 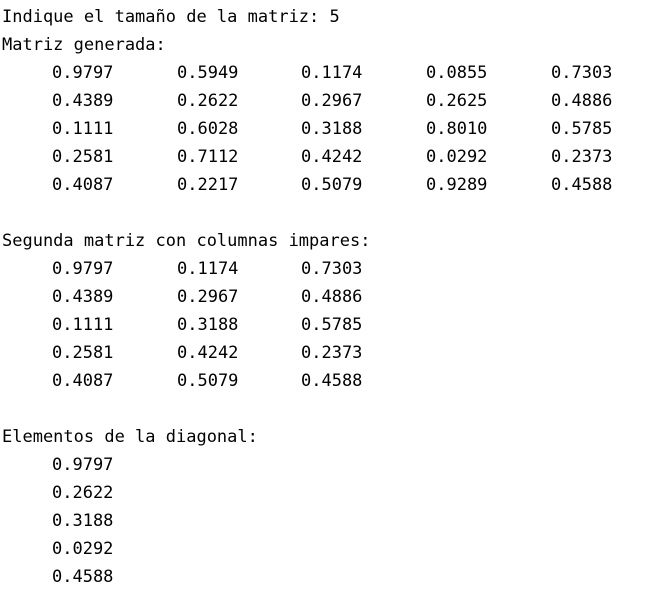 I want to click on matrix-row: 0.4389 0.2967 0.4886, so click(x=327, y=297).